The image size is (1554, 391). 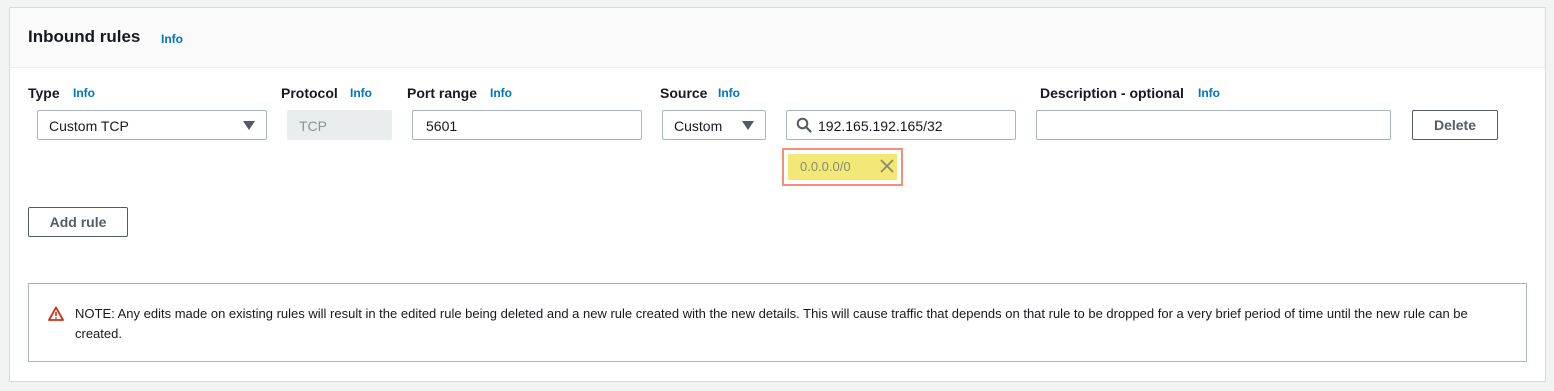 What do you see at coordinates (89, 126) in the screenshot?
I see `type-select-value: Custom TCP` at bounding box center [89, 126].